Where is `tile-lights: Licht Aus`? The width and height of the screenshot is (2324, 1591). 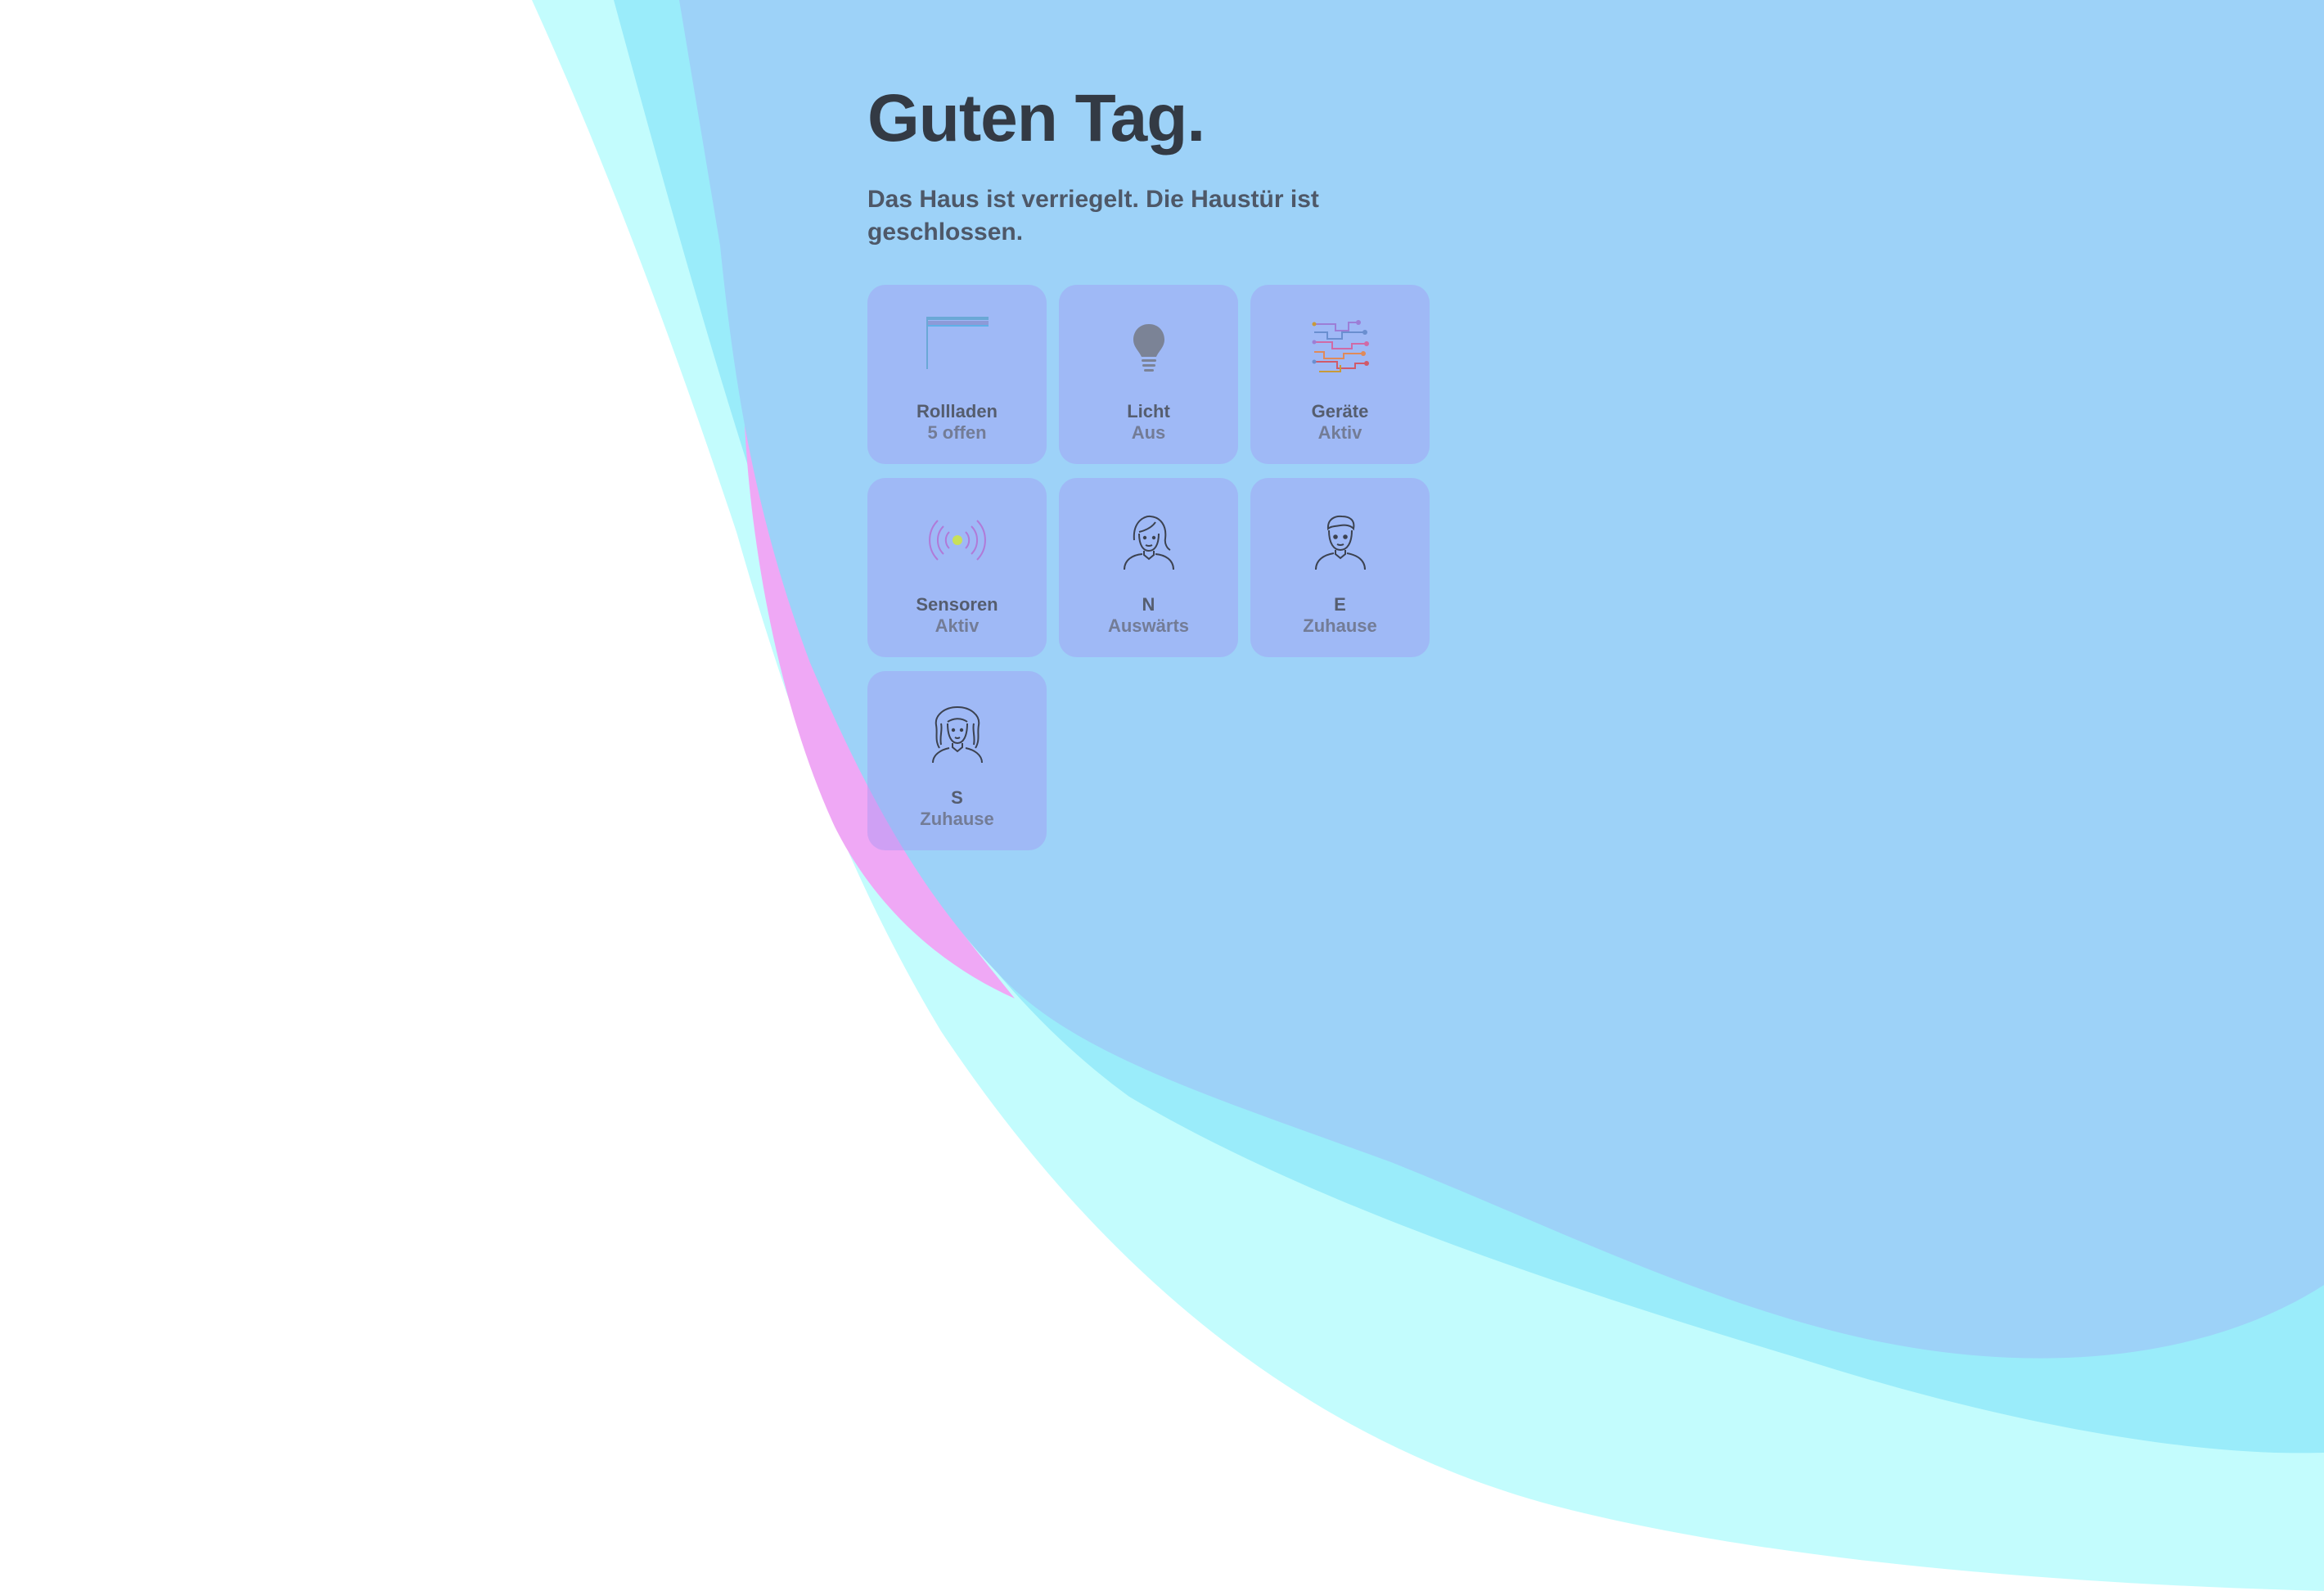
tile-lights: Licht Aus is located at coordinates (1148, 374).